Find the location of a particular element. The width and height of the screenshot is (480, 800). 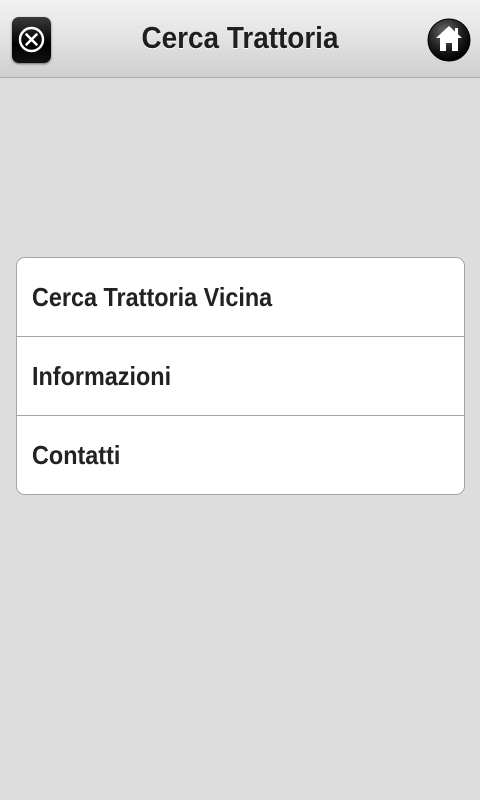

top-bar: Cerca Trattoria is located at coordinates (240, 39).